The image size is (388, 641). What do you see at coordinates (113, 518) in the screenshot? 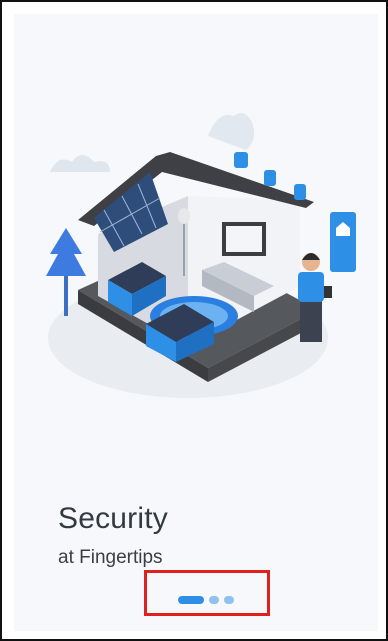
I see `onboarding-title: Security` at bounding box center [113, 518].